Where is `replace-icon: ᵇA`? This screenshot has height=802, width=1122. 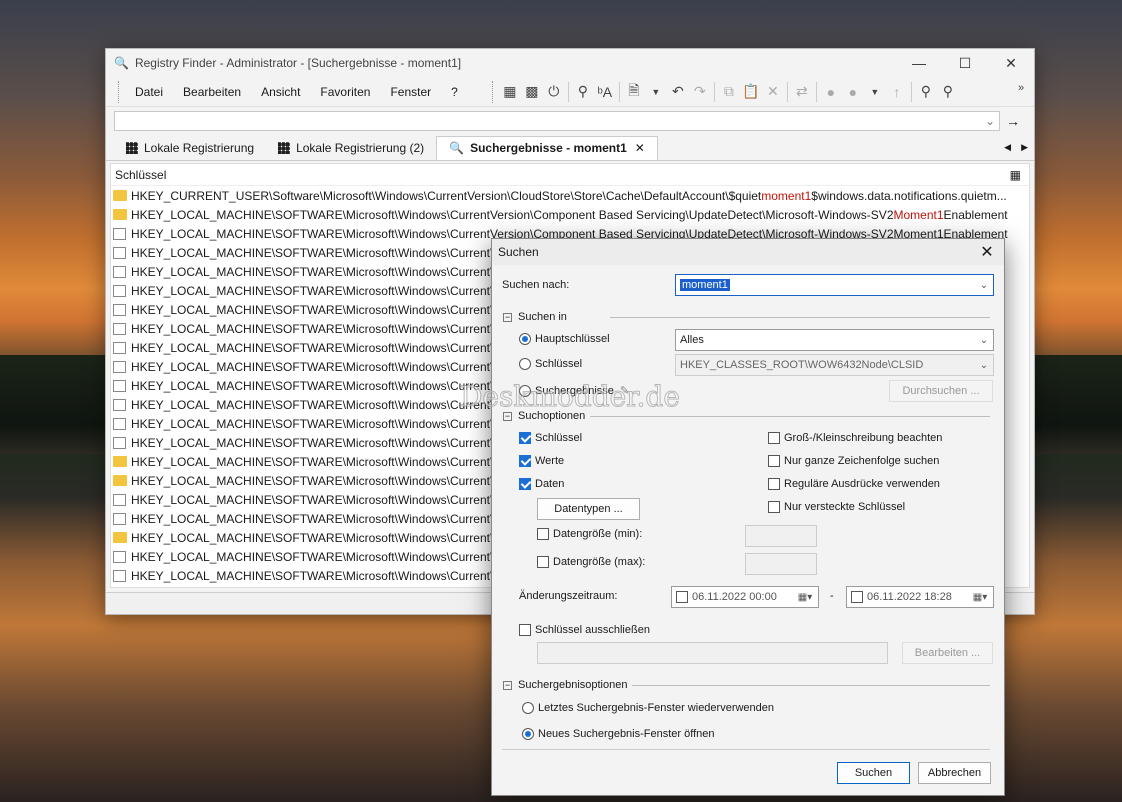 replace-icon: ᵇA is located at coordinates (605, 92).